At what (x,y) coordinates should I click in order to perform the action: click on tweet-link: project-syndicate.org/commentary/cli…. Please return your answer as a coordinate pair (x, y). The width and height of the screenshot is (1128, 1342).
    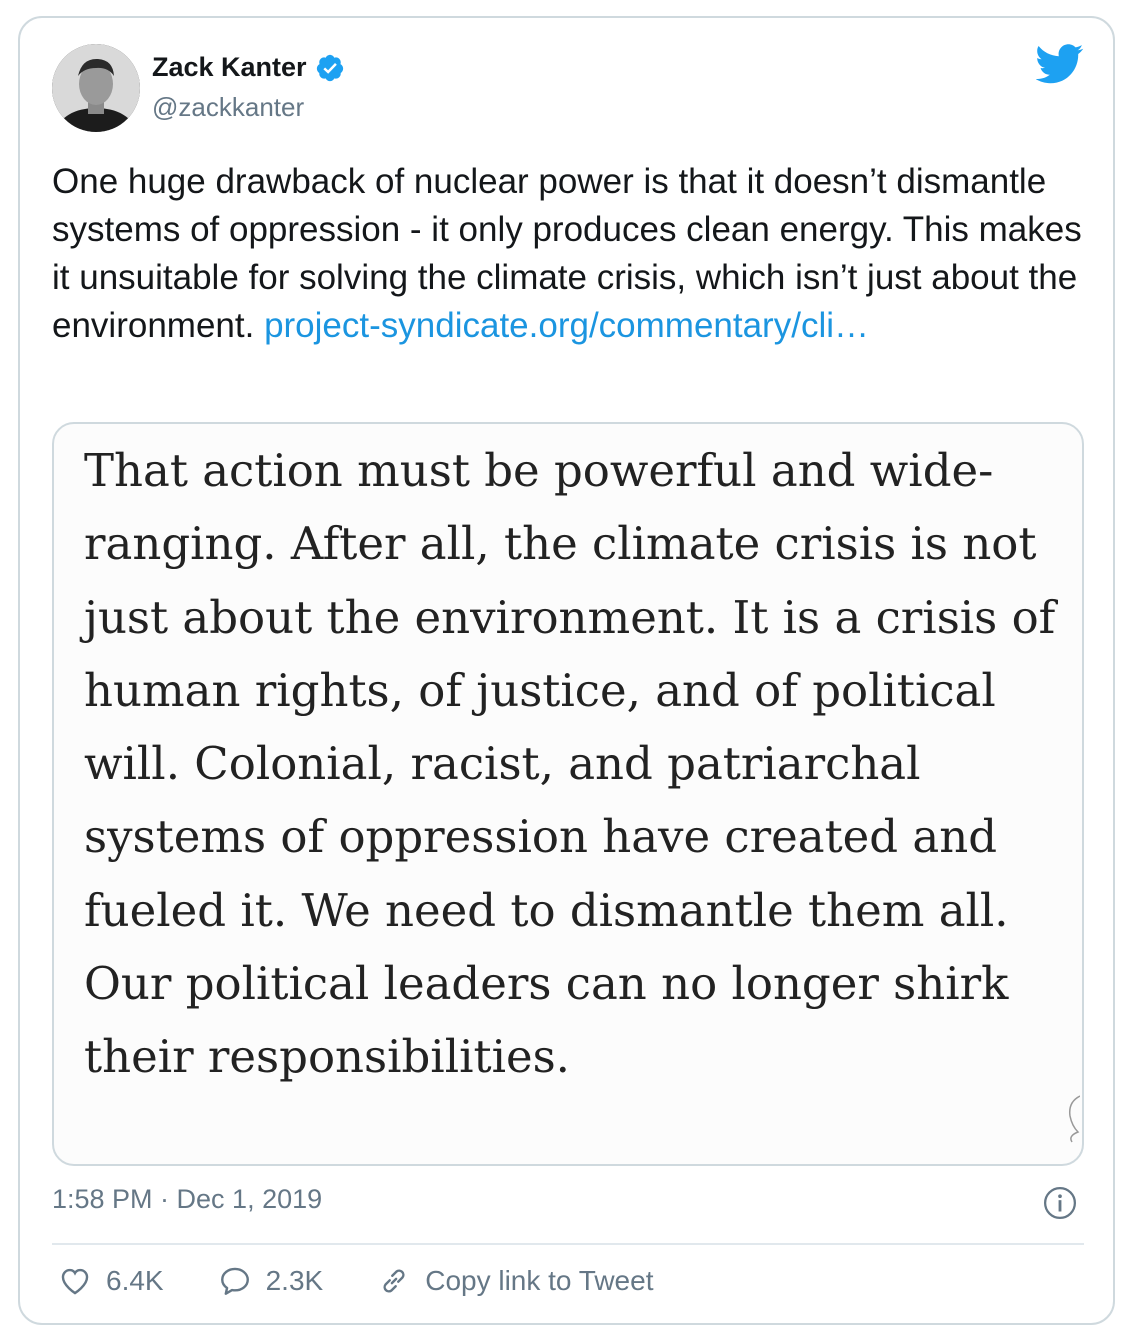
    Looking at the image, I should click on (566, 325).